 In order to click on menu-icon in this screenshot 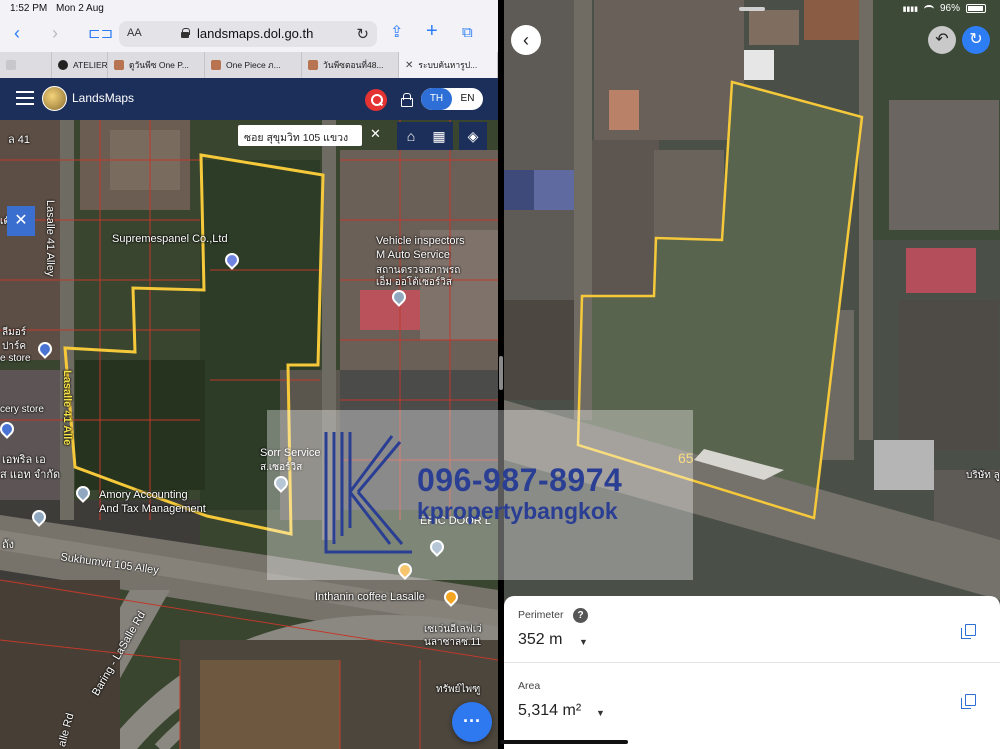, I will do `click(25, 98)`.